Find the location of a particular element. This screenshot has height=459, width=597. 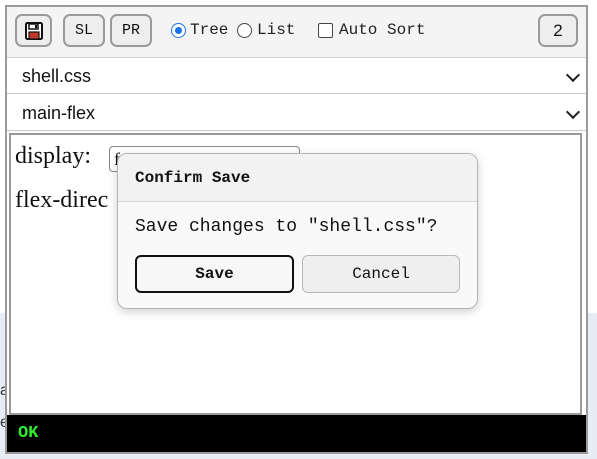

cancel-button: Cancel is located at coordinates (381, 274).